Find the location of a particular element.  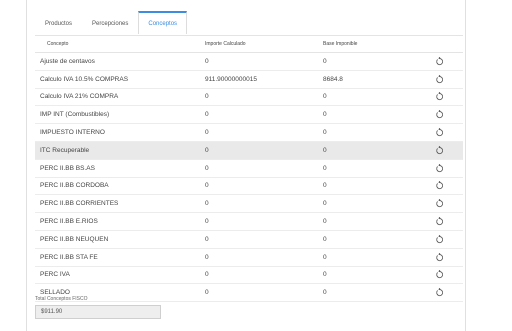

header-importe-calculado: Importe Calculado is located at coordinates (225, 44).